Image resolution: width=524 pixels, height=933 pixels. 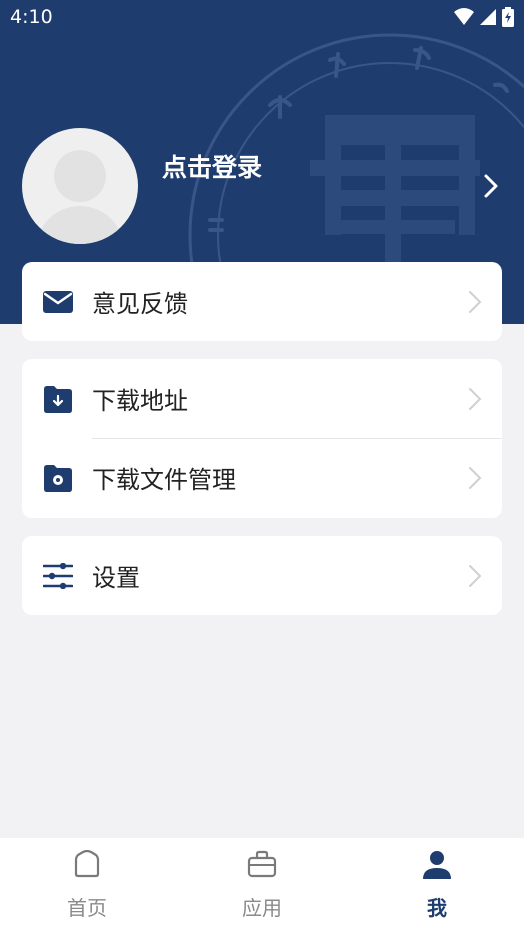 I want to click on tab-home-label: 首页, so click(x=87, y=908).